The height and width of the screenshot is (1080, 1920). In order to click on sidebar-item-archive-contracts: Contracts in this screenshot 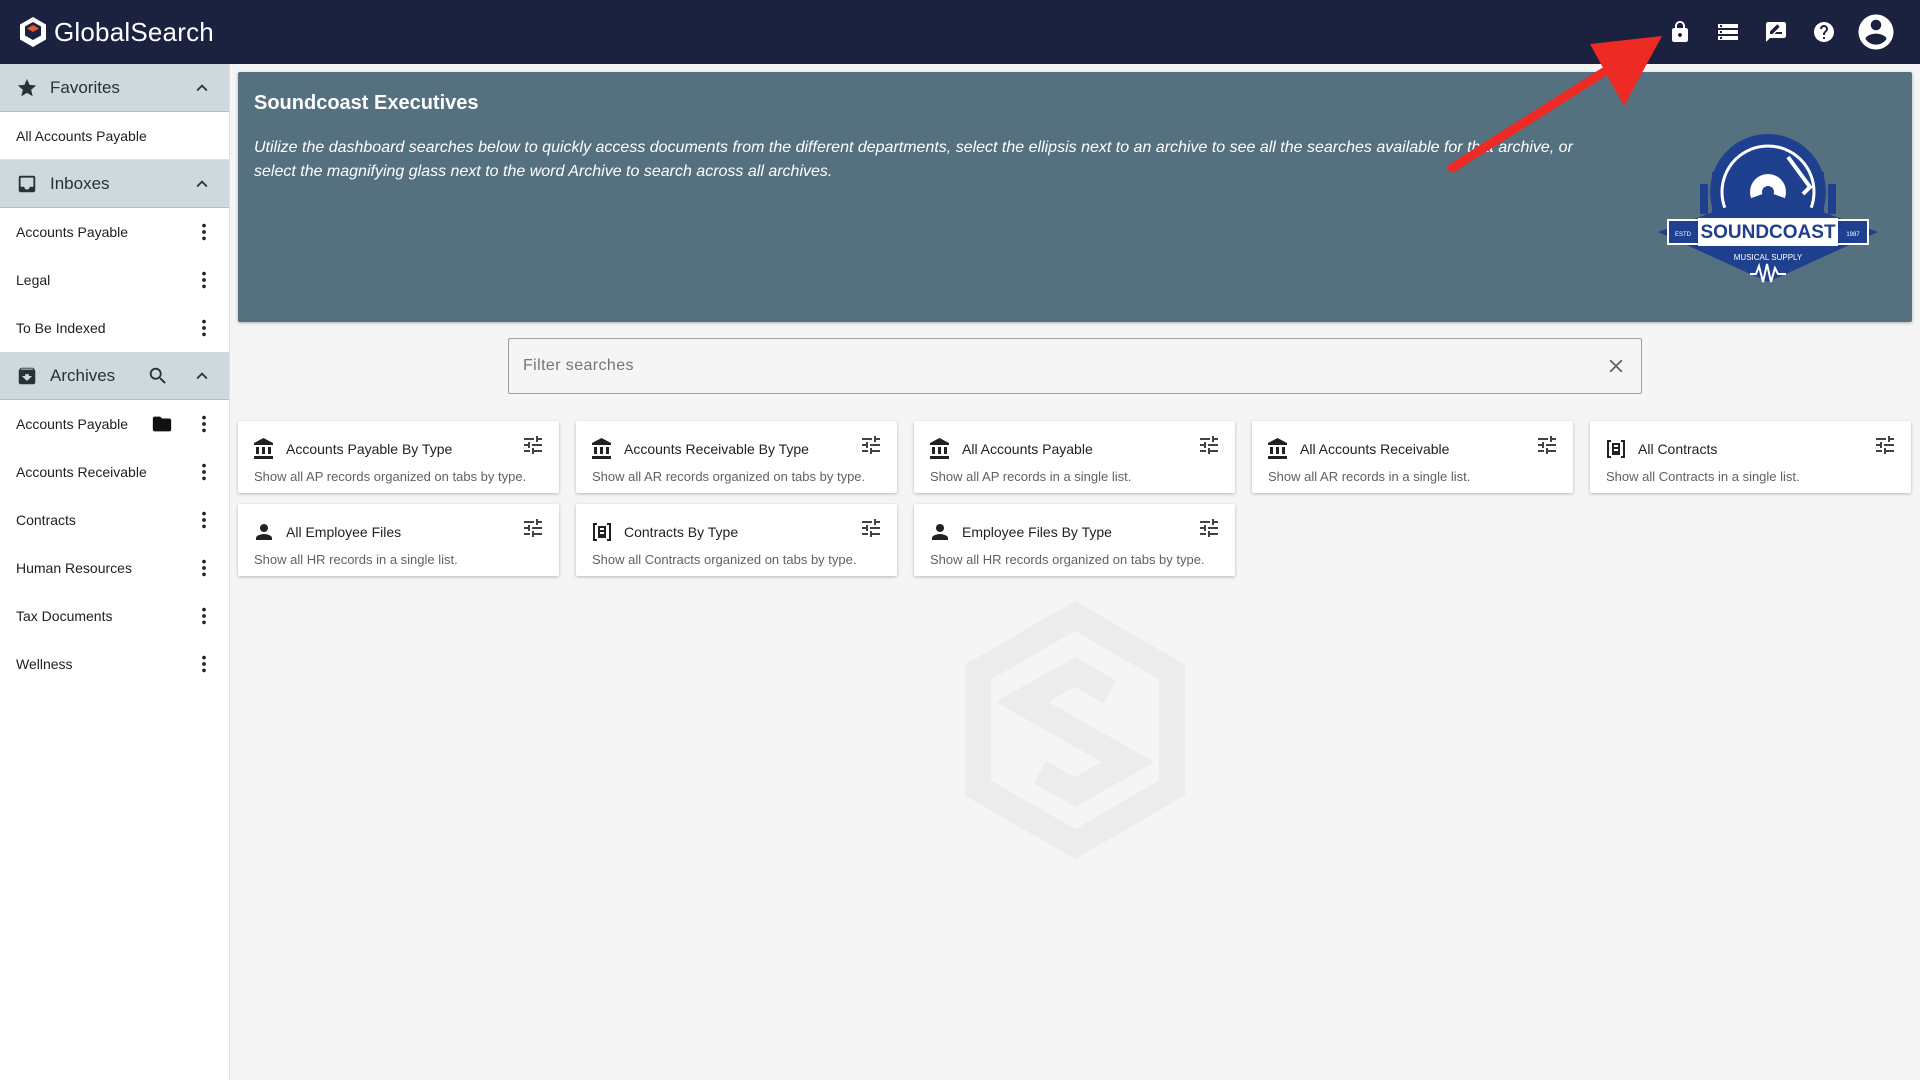, I will do `click(114, 520)`.